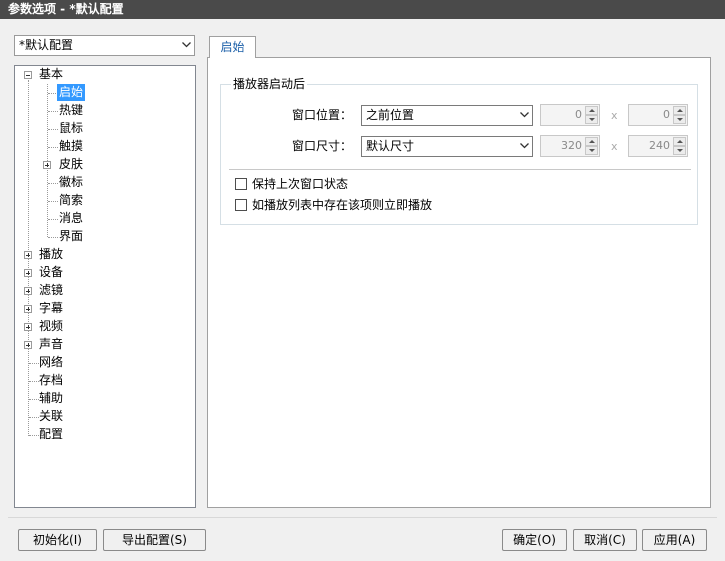  Describe the element at coordinates (605, 540) in the screenshot. I see `cancel-button: 取消(C)` at that location.